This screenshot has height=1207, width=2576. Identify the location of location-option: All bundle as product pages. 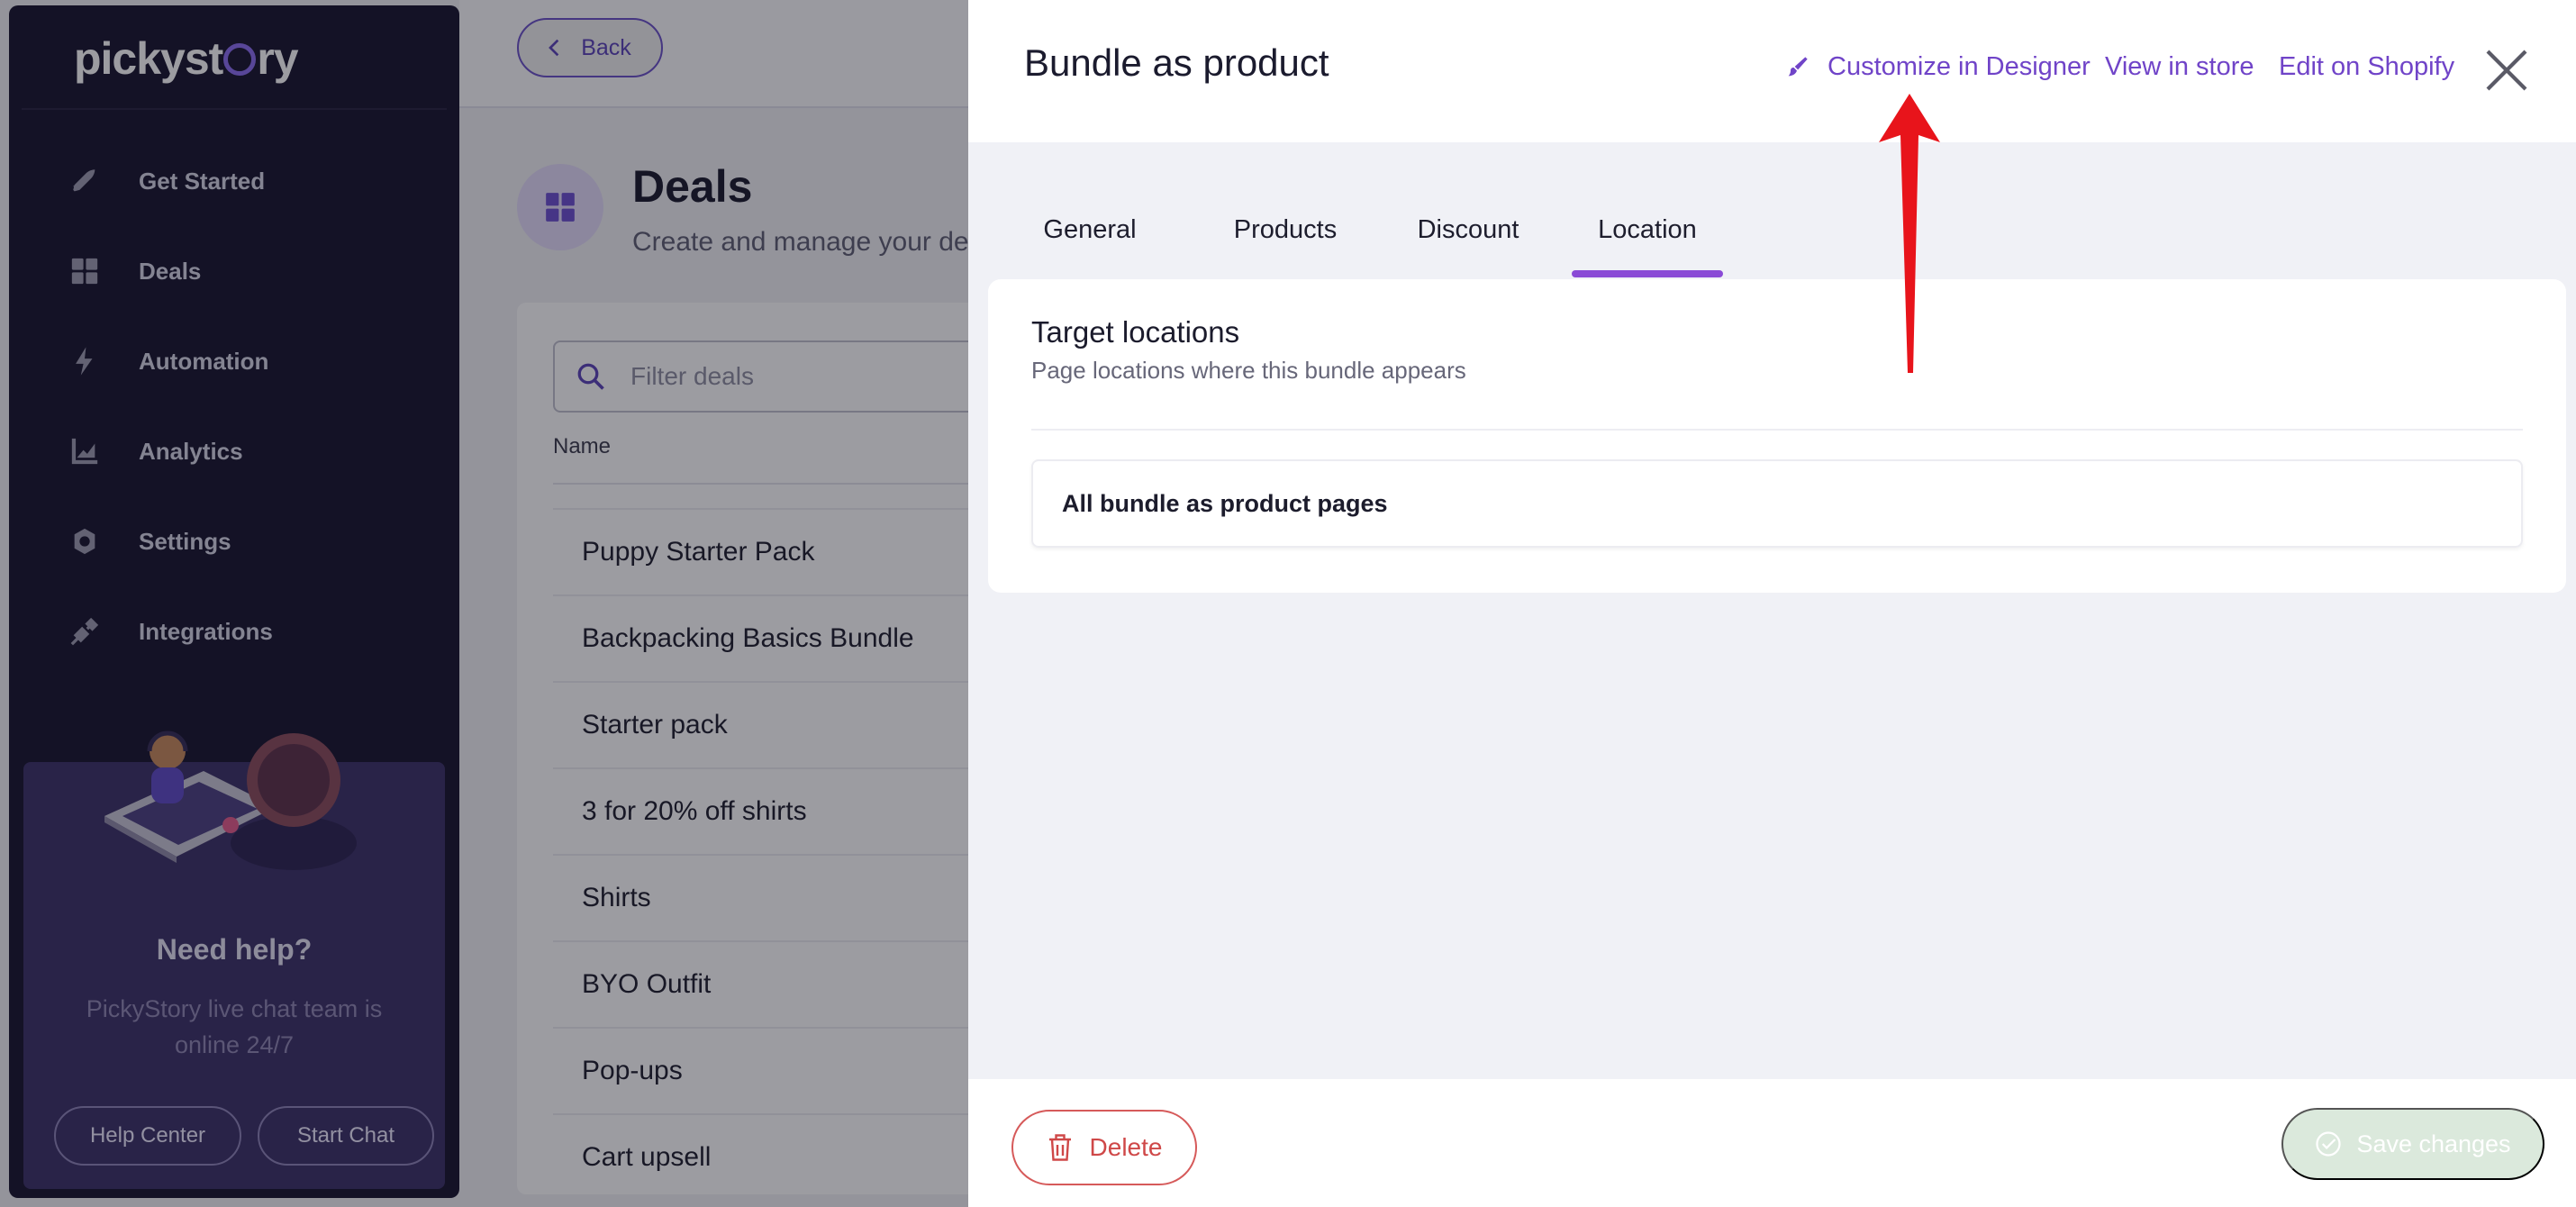
(1777, 503).